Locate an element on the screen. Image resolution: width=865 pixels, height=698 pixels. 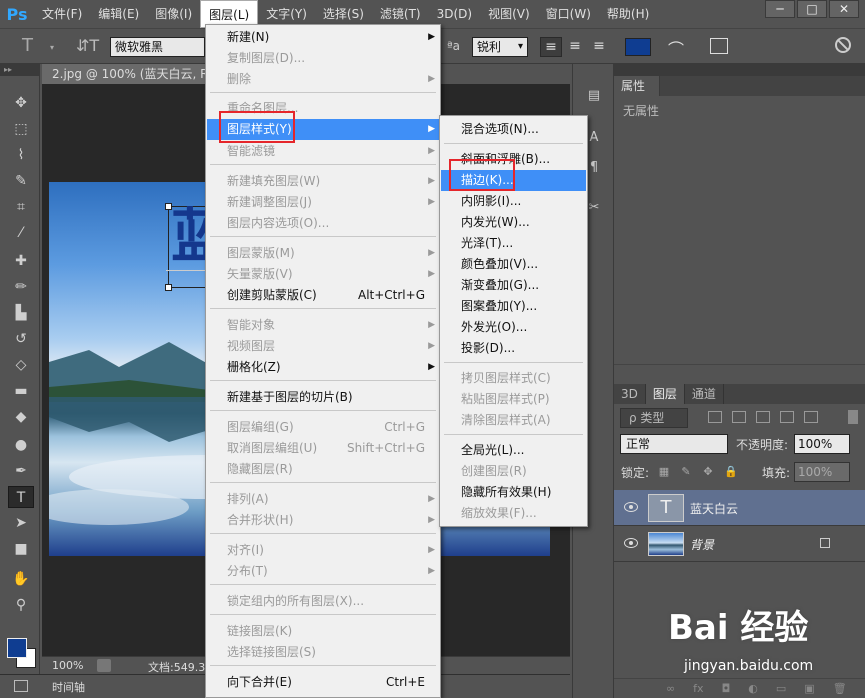
menu-image: 图像(I) is located at coordinates (173, 14).